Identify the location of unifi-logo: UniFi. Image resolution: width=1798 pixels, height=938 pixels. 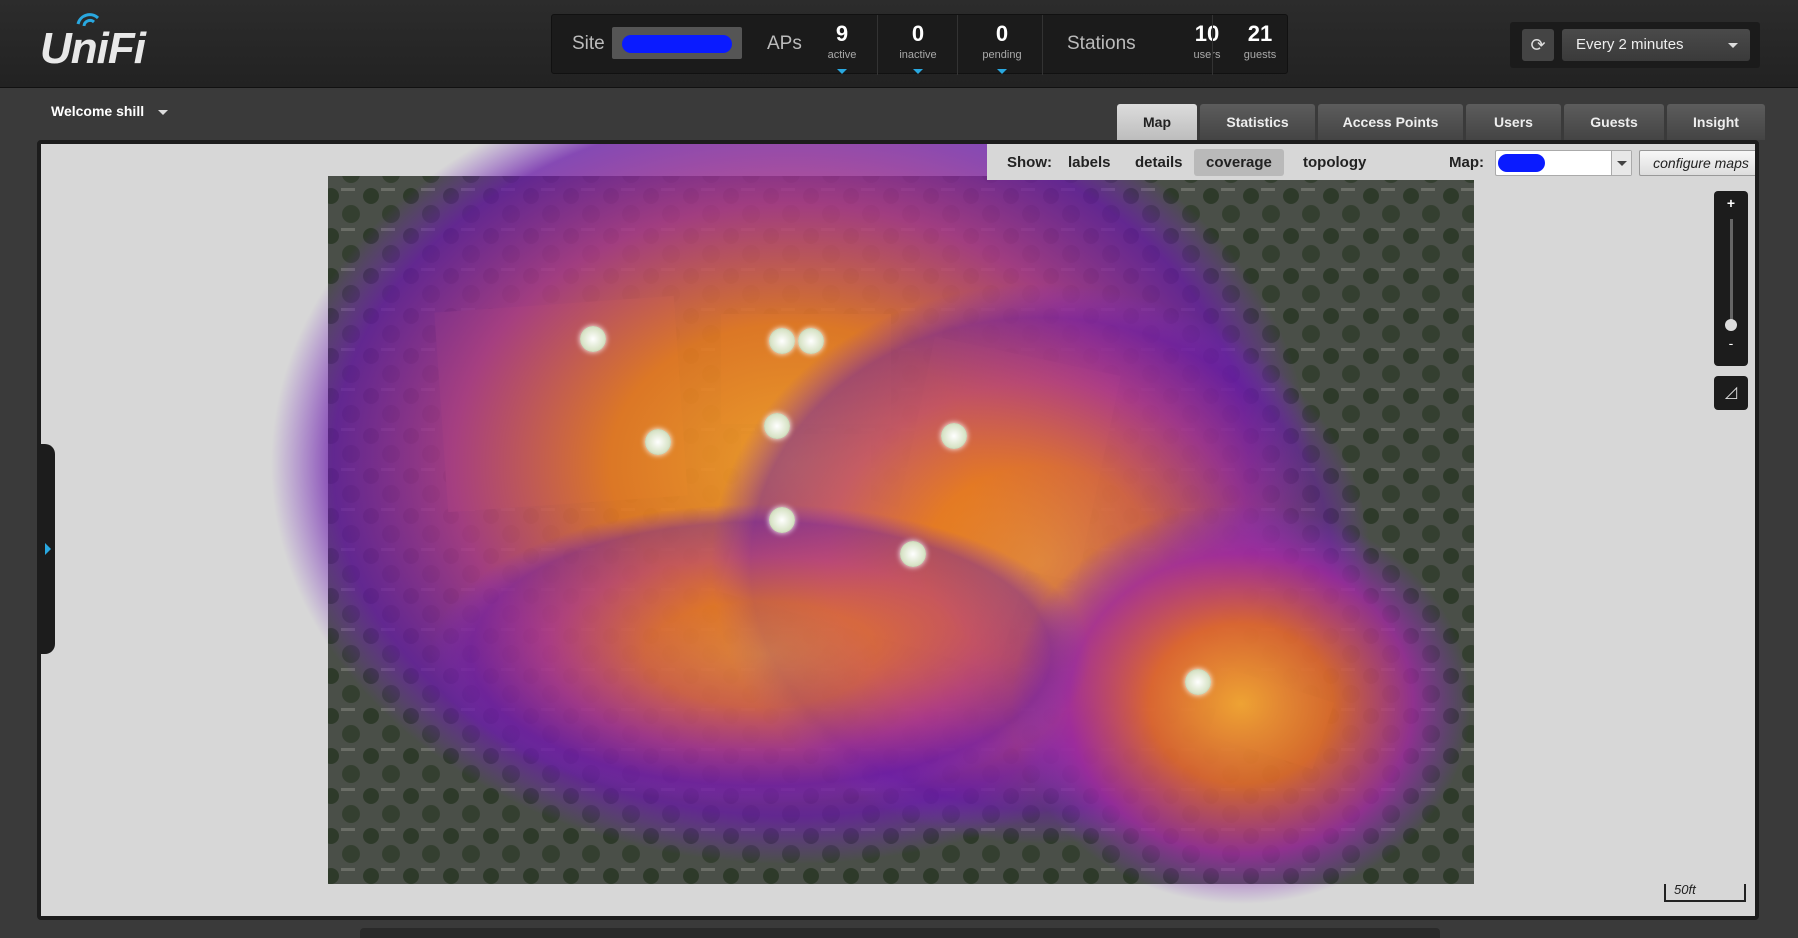
(93, 48).